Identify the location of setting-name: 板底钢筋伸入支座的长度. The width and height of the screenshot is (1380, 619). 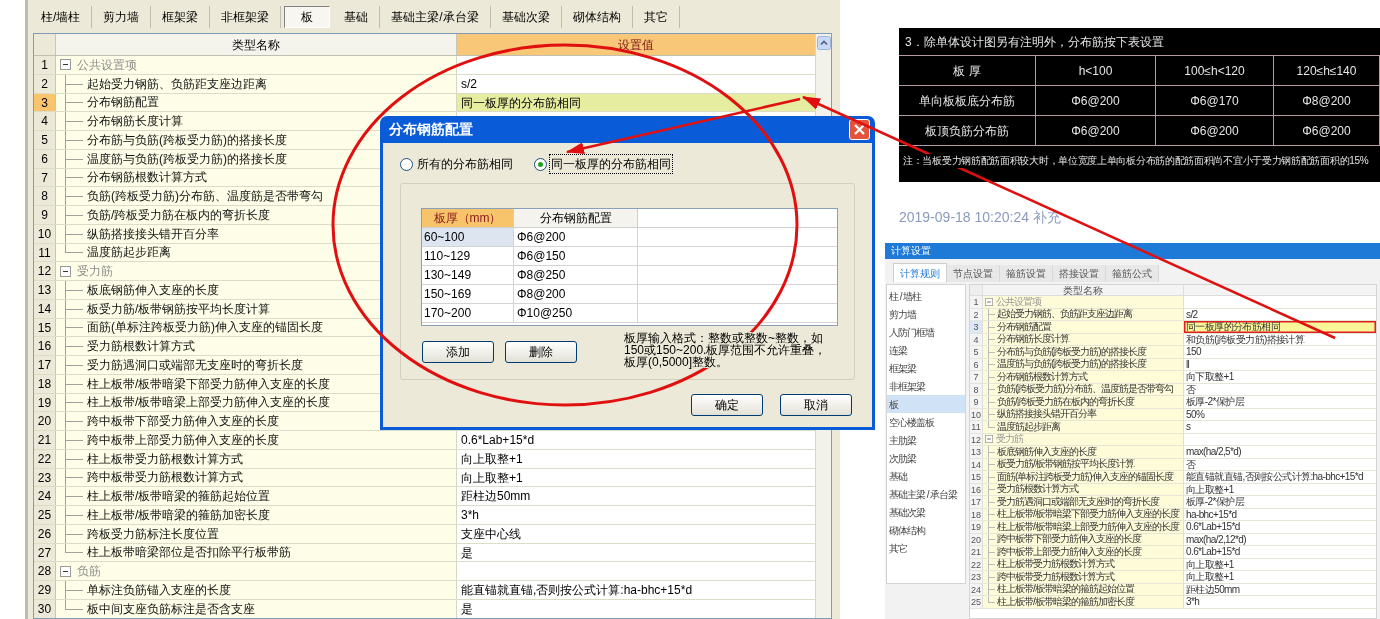
(153, 290).